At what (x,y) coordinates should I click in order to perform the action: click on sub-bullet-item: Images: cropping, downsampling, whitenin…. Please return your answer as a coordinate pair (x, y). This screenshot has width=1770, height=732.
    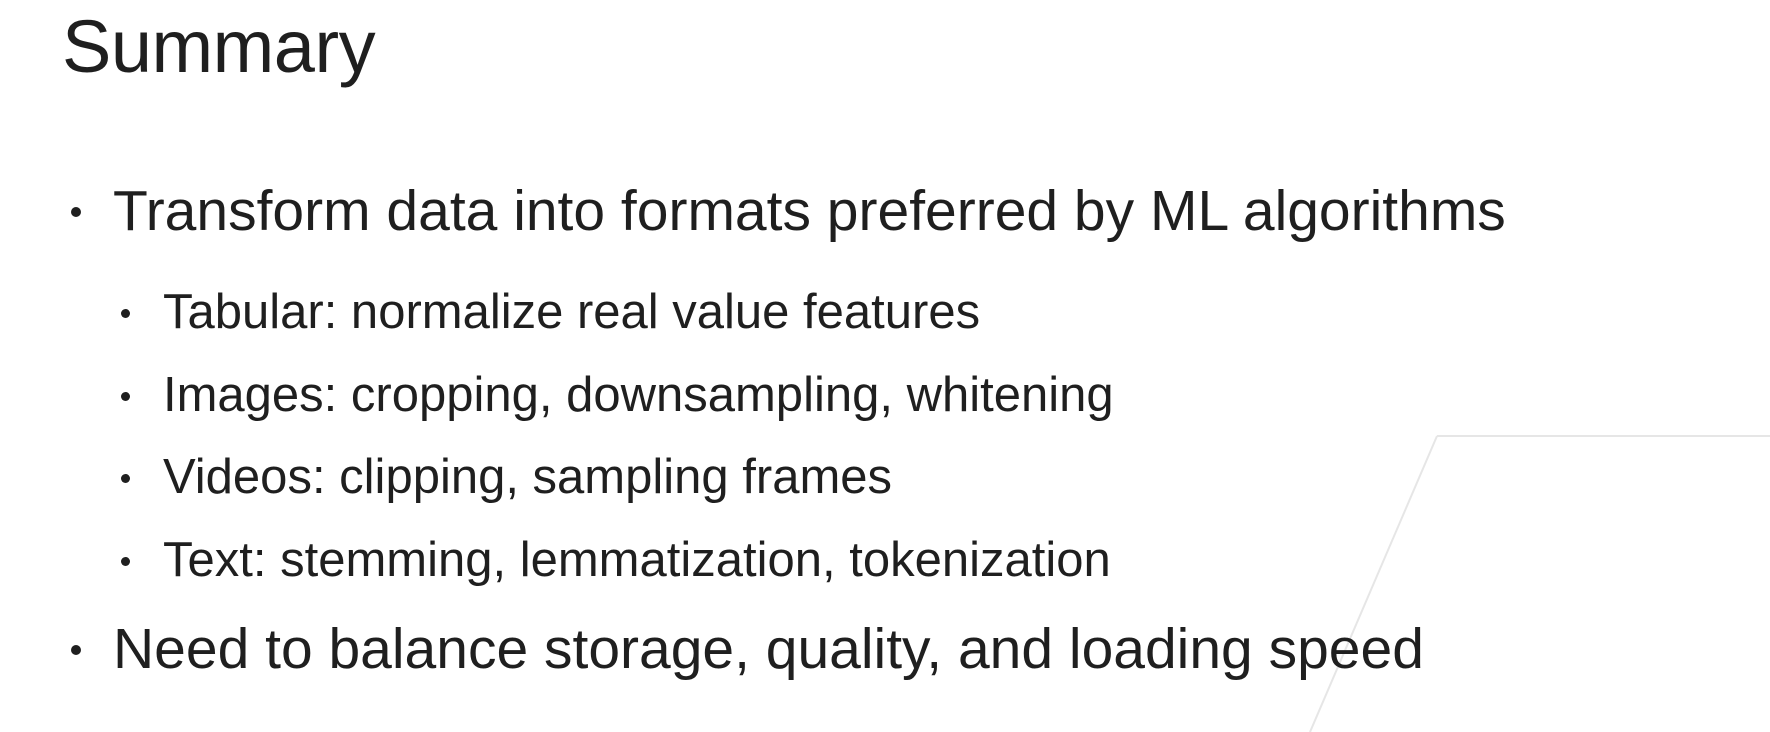
    Looking at the image, I should click on (617, 395).